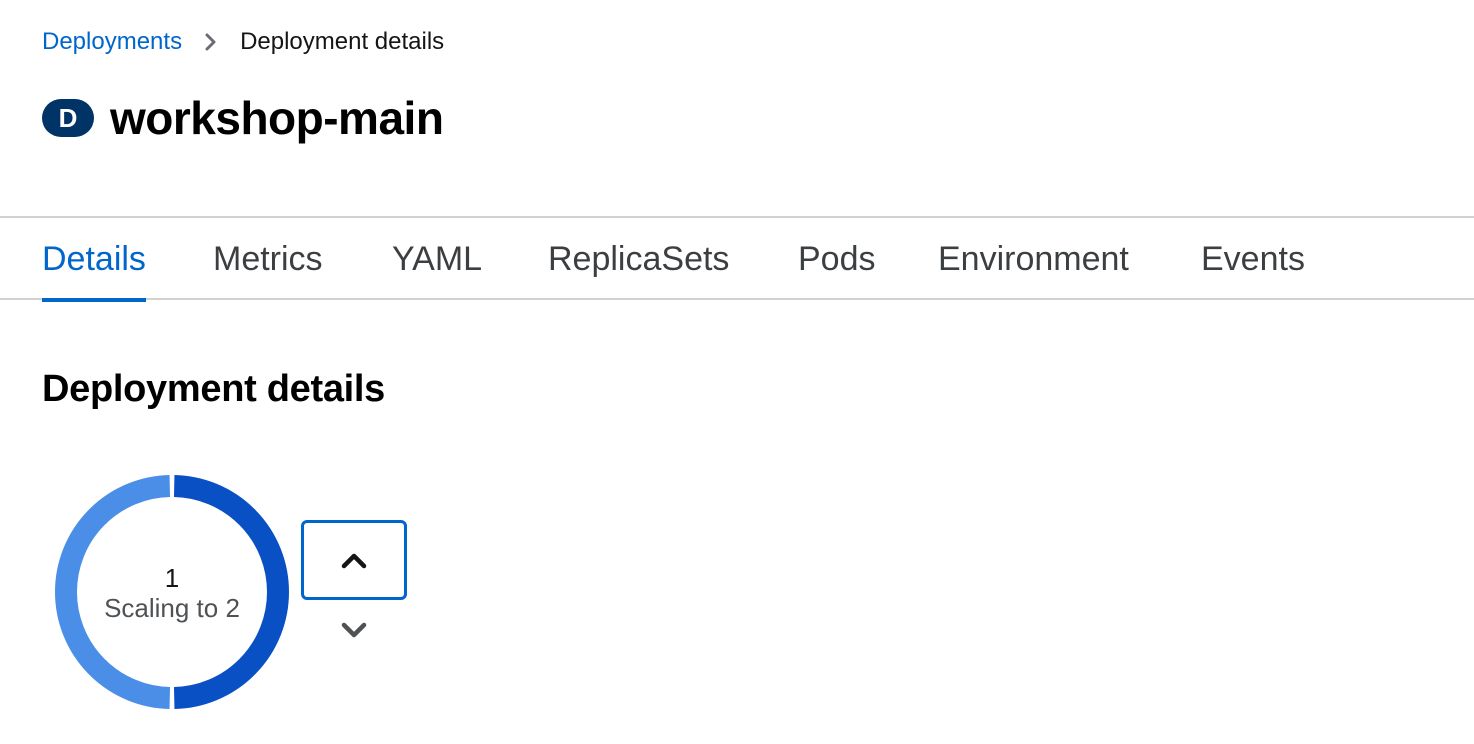  Describe the element at coordinates (211, 42) in the screenshot. I see `chevron-right-icon` at that location.